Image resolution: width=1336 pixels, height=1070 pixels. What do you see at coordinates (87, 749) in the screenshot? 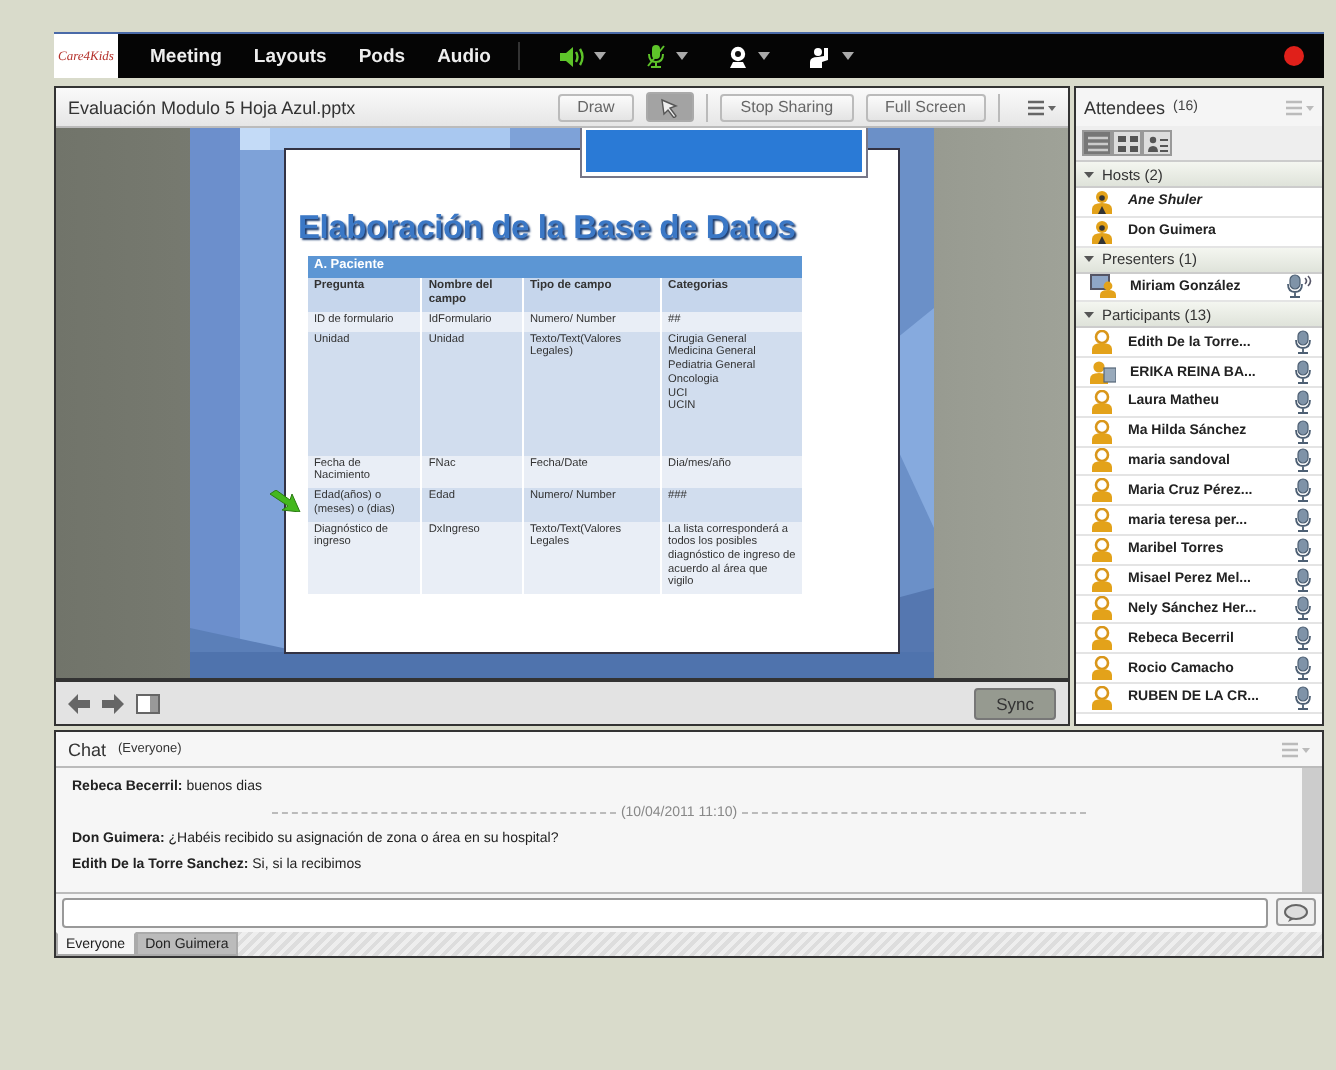
I see `pod-title: Chat` at bounding box center [87, 749].